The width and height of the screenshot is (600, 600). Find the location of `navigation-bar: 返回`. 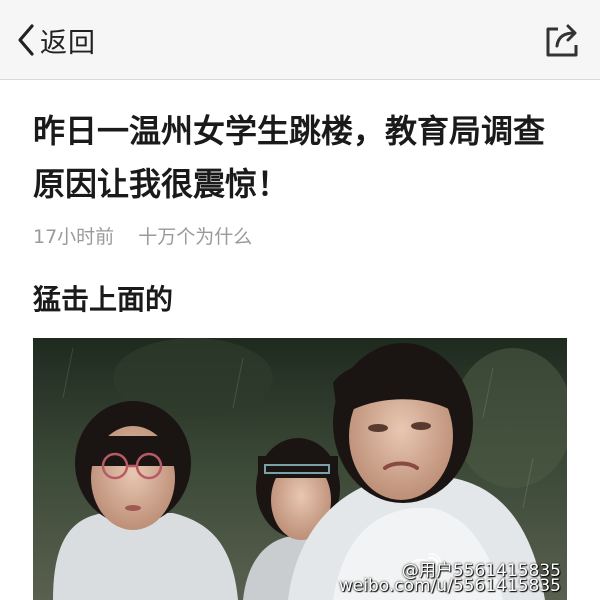

navigation-bar: 返回 is located at coordinates (300, 40).